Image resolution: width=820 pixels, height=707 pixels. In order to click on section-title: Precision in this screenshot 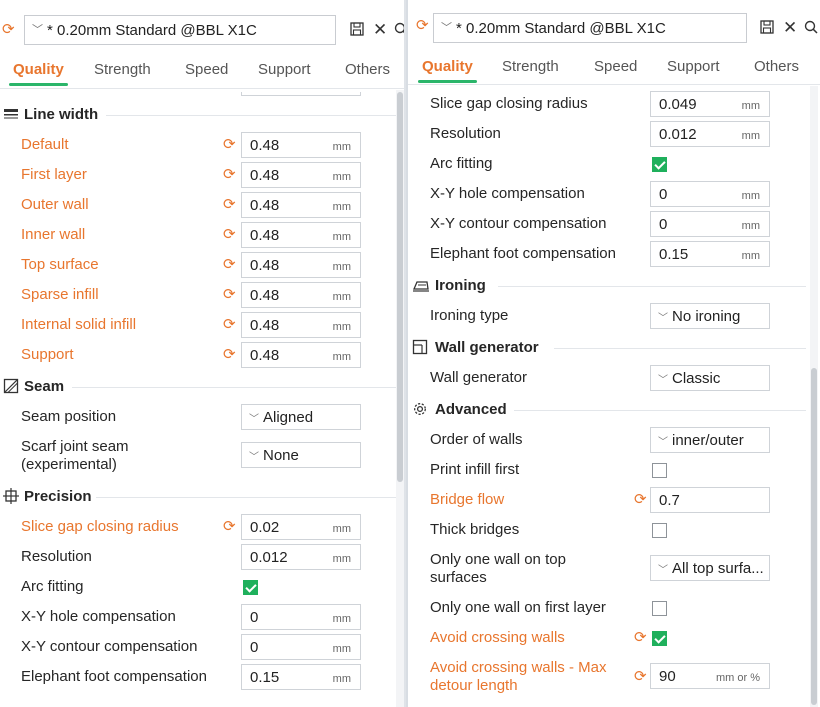, I will do `click(58, 496)`.